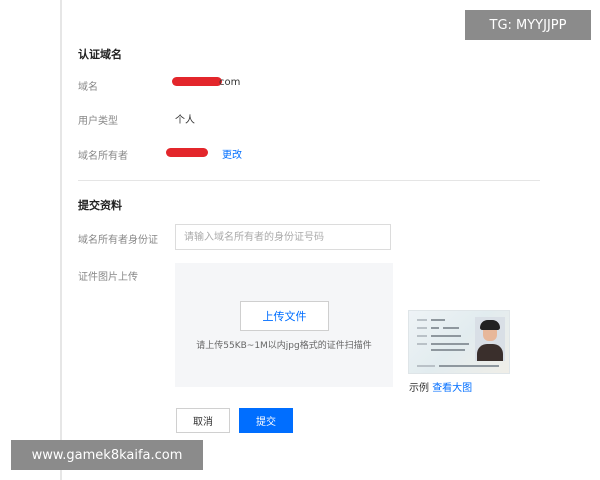  What do you see at coordinates (61, 240) in the screenshot?
I see `content-left-border` at bounding box center [61, 240].